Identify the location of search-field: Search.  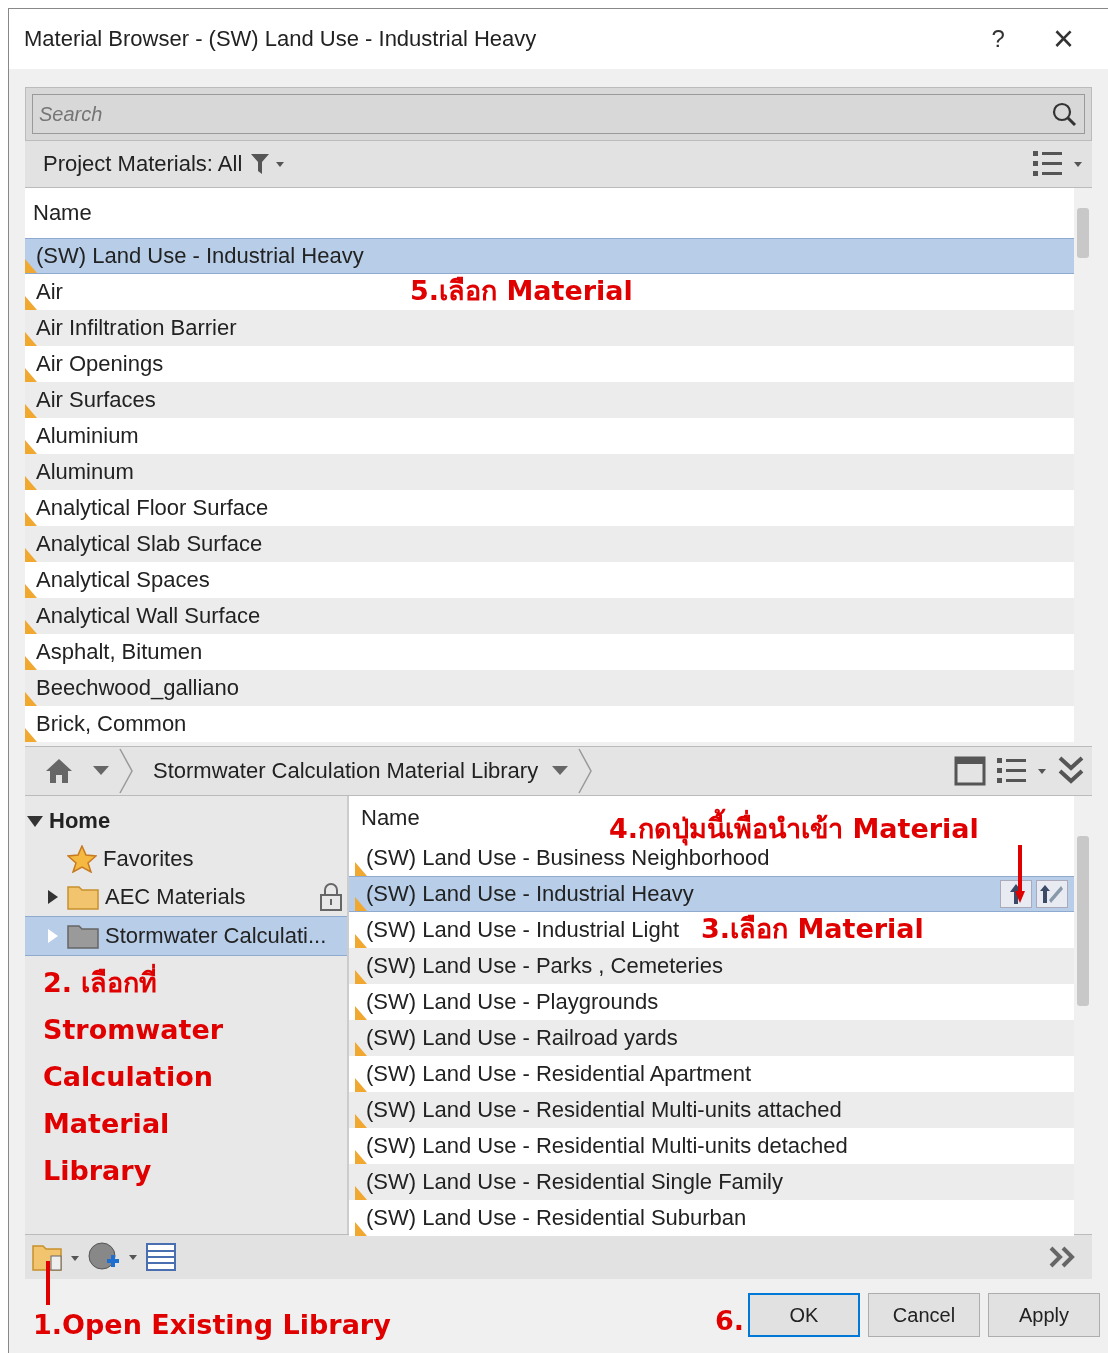
(558, 114).